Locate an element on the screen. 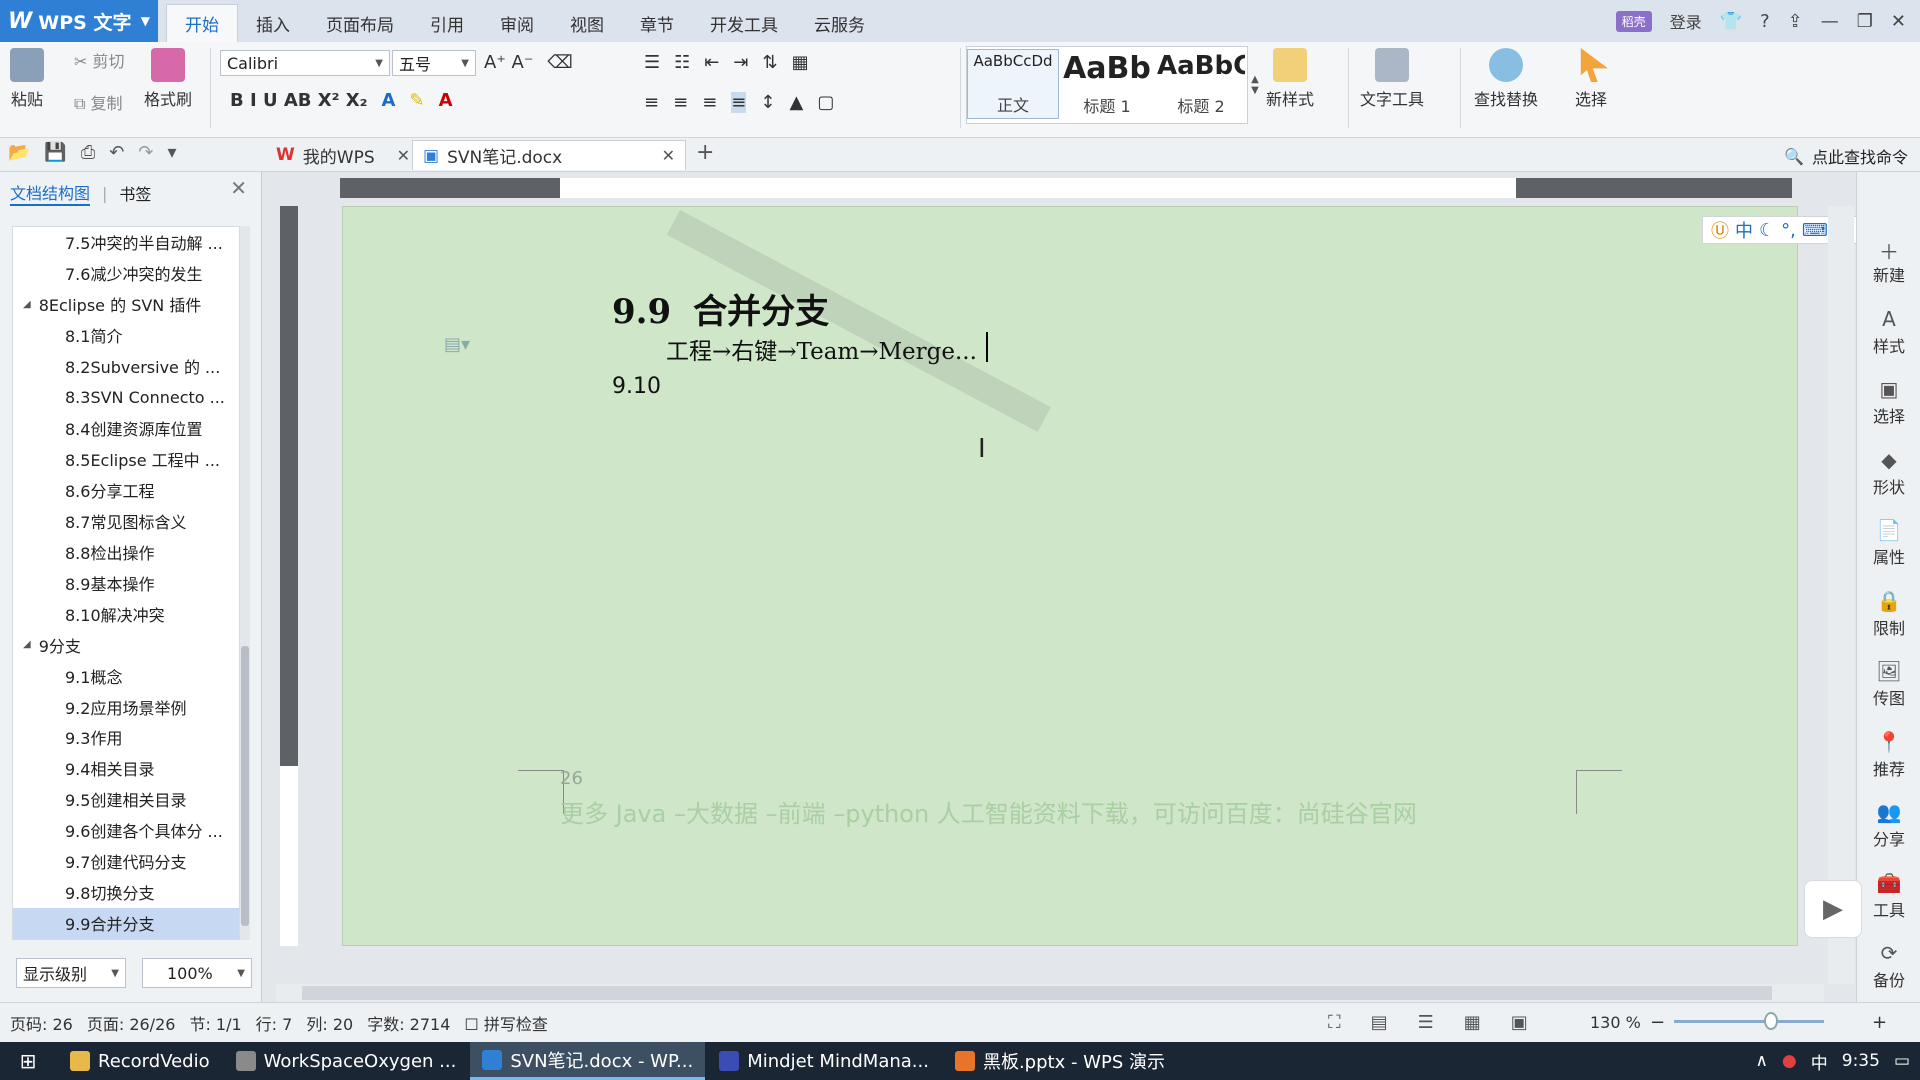 The width and height of the screenshot is (1920, 1080). close-button: ✕ is located at coordinates (1898, 21).